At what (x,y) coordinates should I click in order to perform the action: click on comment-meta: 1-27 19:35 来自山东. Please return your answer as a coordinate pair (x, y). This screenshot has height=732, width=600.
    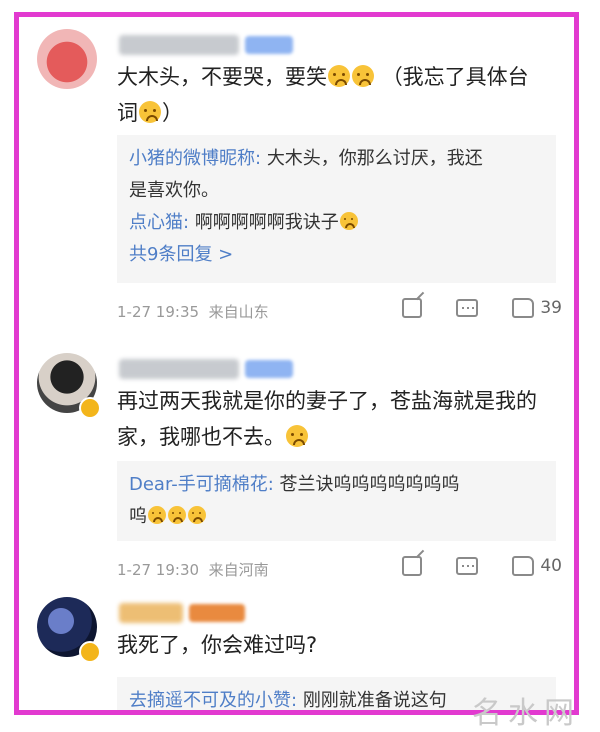
    Looking at the image, I should click on (193, 311).